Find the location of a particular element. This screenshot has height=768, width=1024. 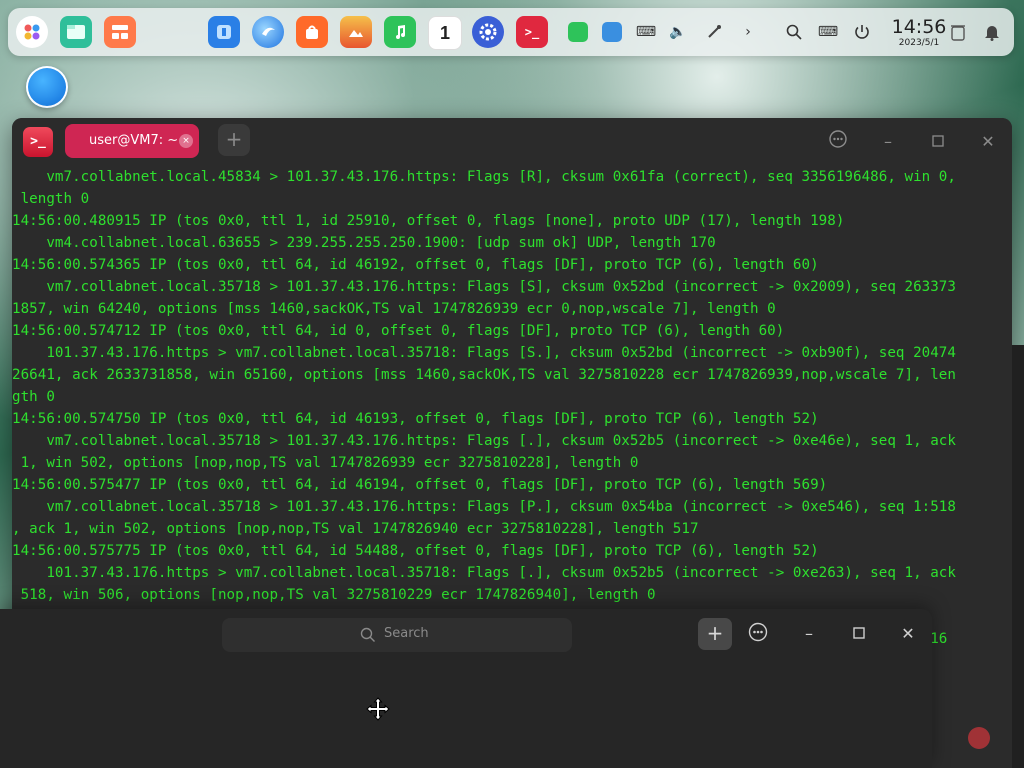

calendar-day: 1 is located at coordinates (444, 32).